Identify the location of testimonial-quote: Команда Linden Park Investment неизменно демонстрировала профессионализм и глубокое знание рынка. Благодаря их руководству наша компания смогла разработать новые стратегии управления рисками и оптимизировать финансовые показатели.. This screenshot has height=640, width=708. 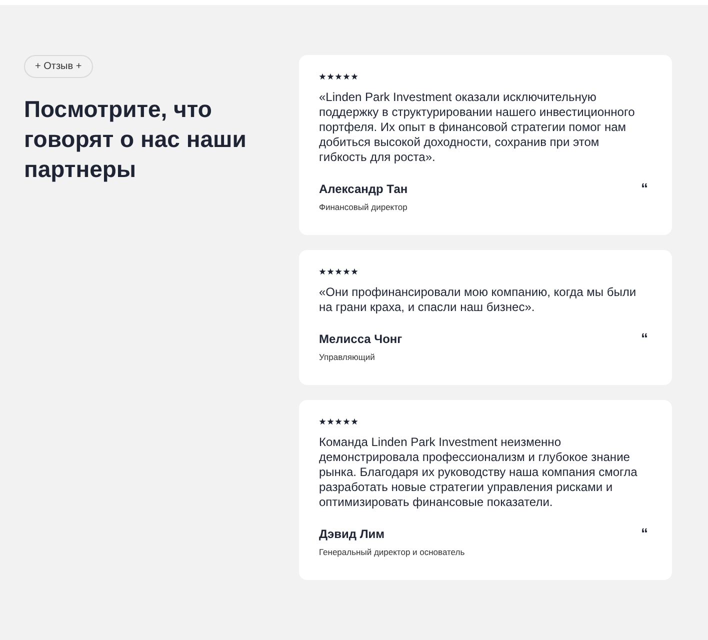
(478, 472).